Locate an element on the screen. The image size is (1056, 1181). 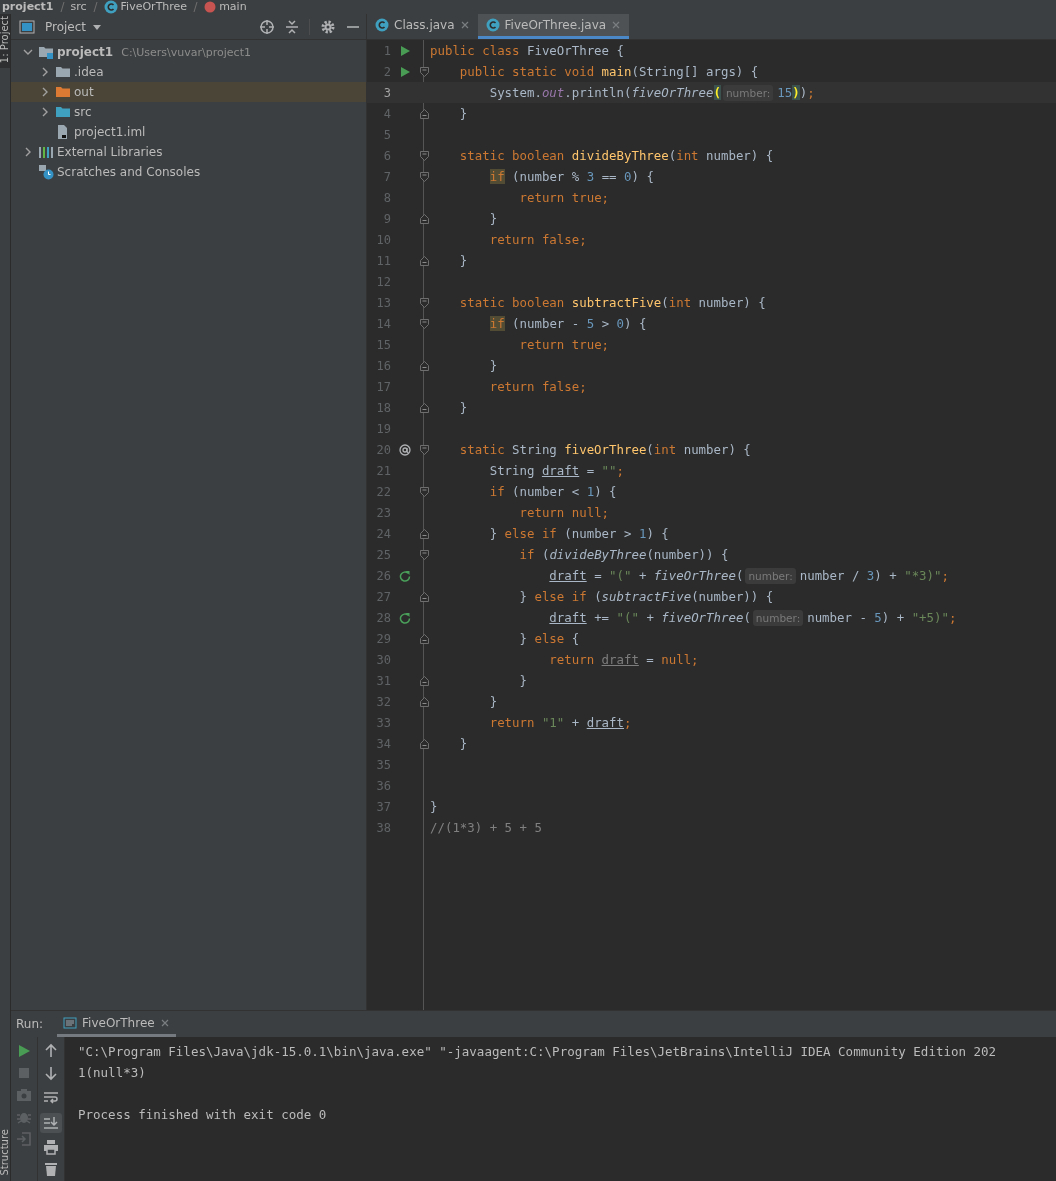
tree-item-label: Scratches and Consoles is located at coordinates (129, 172).